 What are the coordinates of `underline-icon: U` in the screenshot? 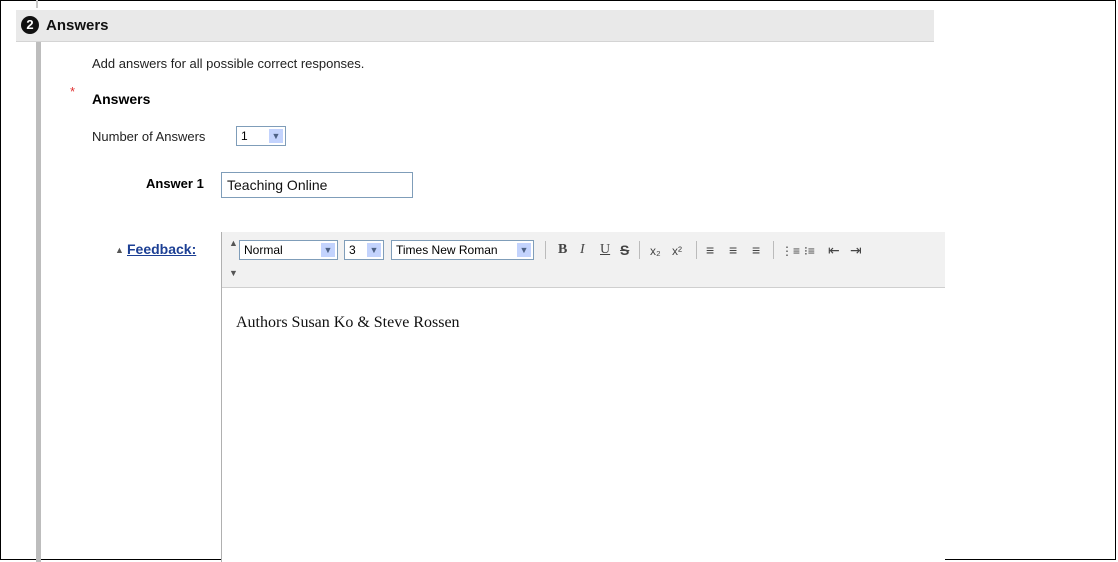 It's located at (605, 250).